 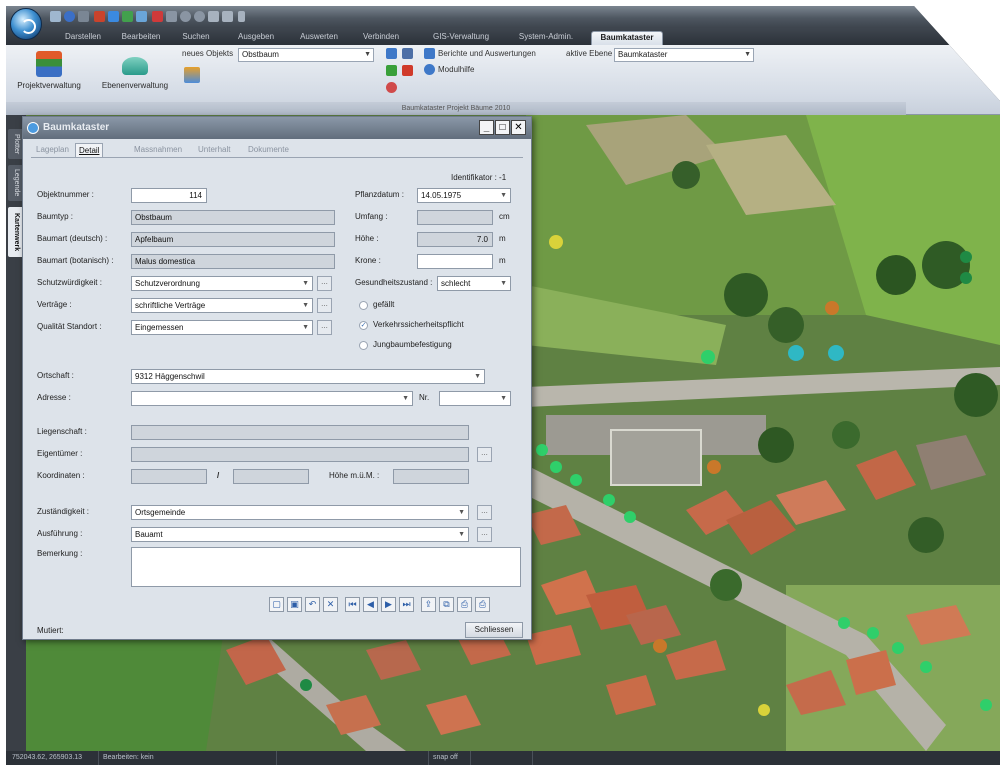 I want to click on baumtyp-field: Obstbaum, so click(x=233, y=217).